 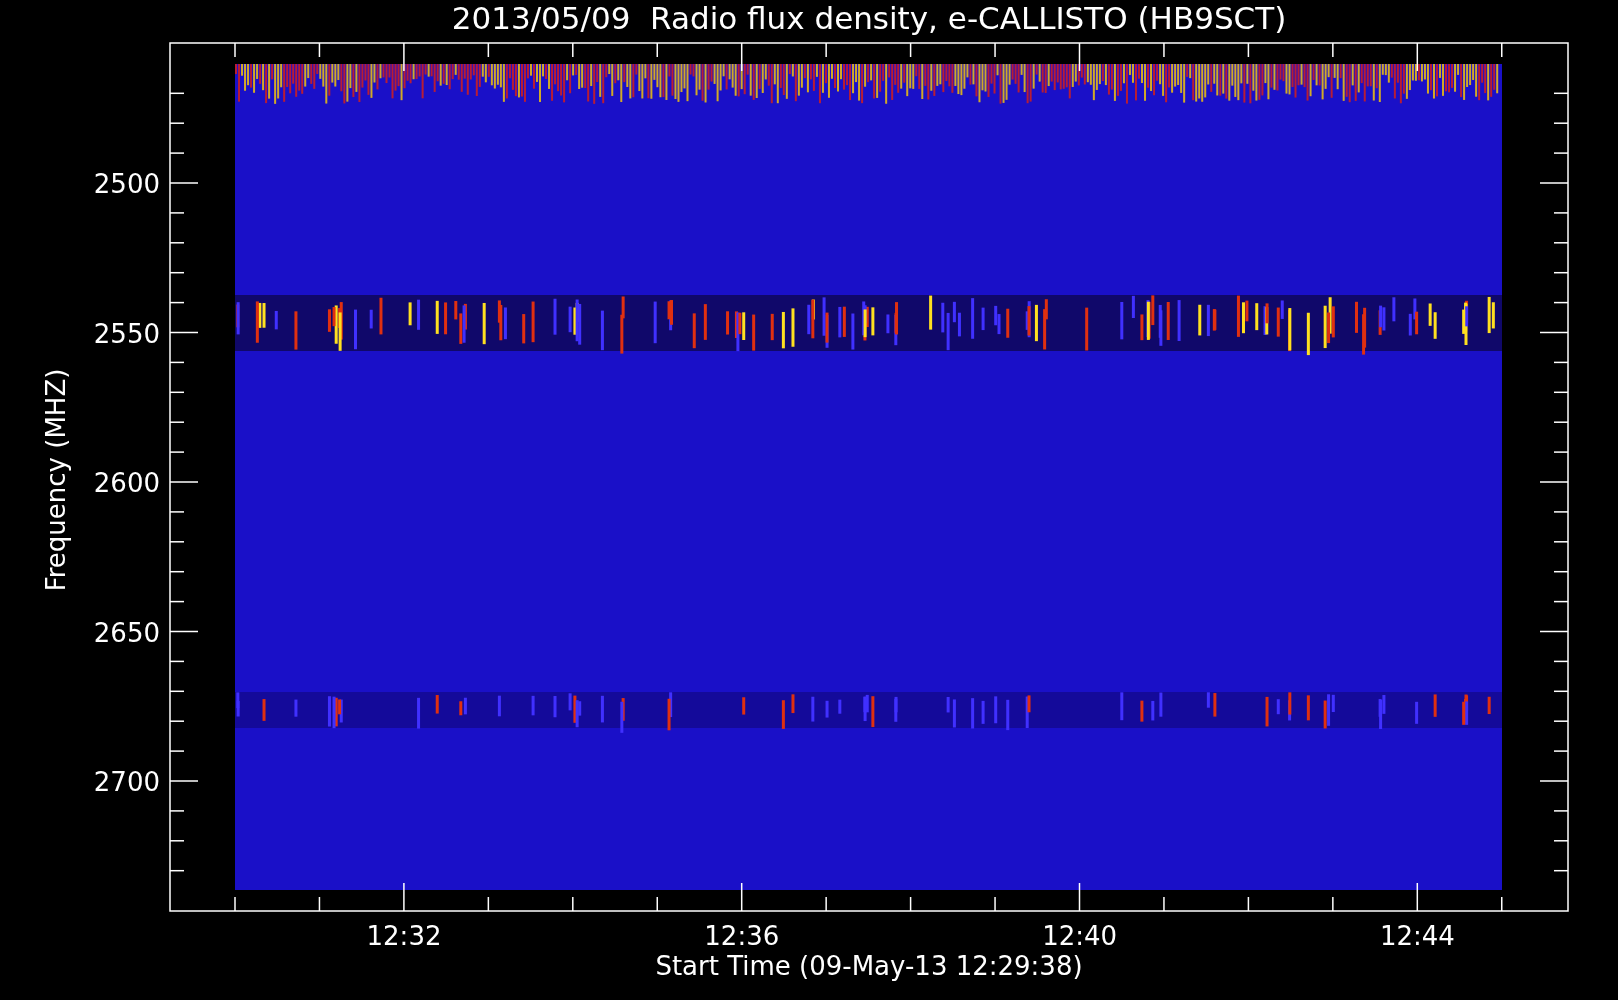 I want to click on x-tick-label: 12:40, so click(x=1080, y=936).